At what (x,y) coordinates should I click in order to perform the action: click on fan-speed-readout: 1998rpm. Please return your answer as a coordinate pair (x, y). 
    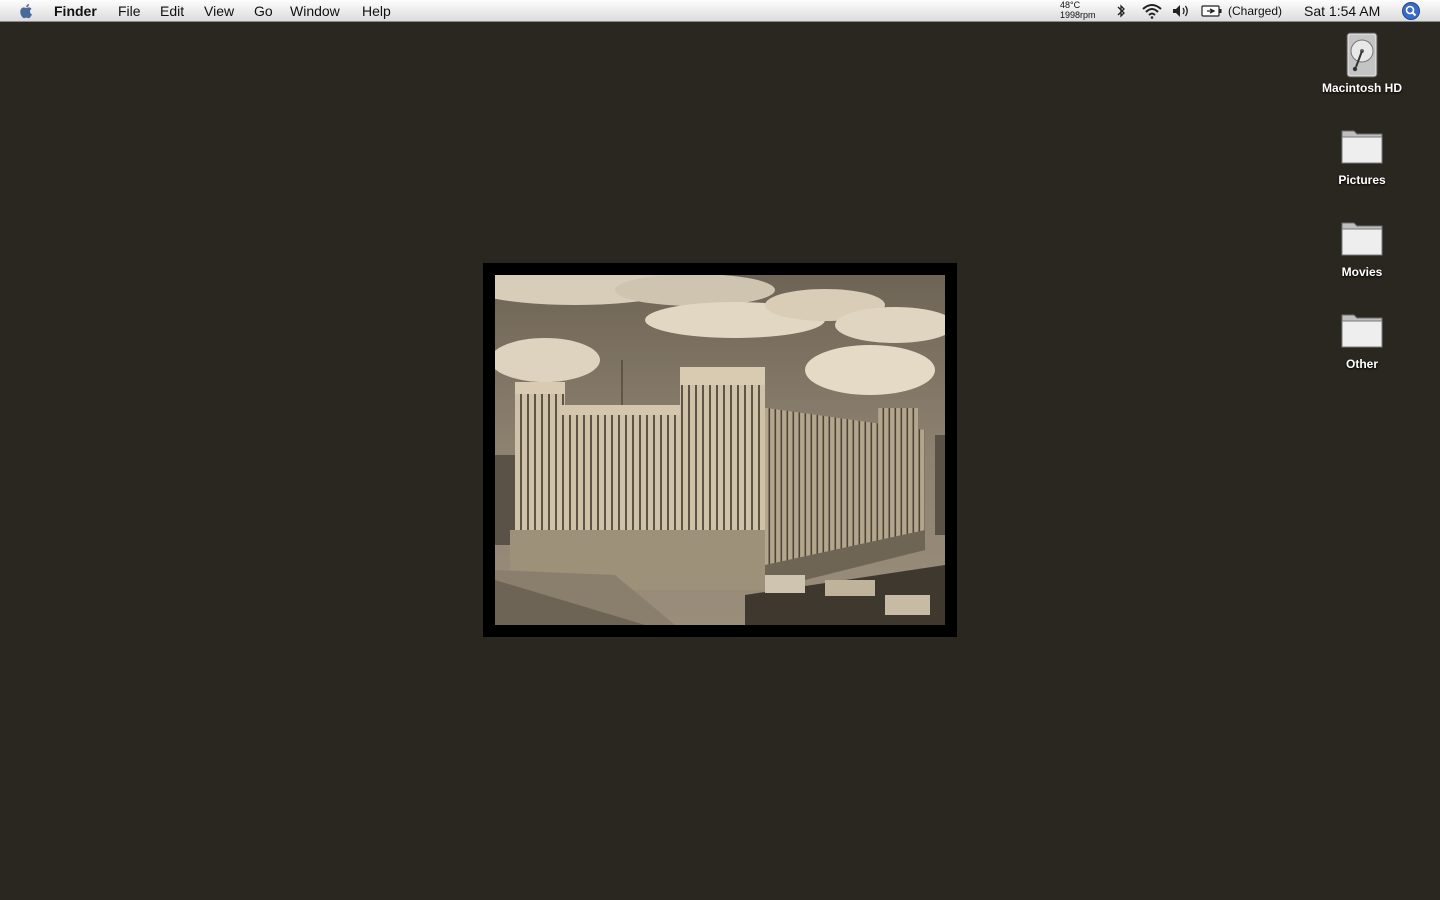
    Looking at the image, I should click on (1078, 15).